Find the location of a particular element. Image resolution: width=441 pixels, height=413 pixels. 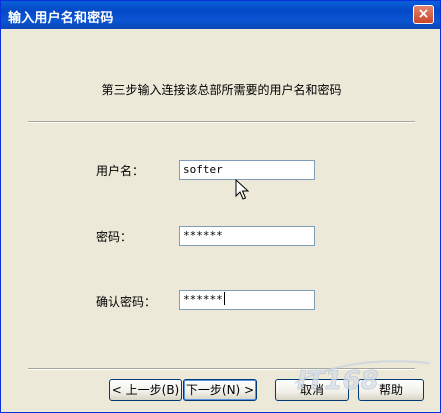

text-caret is located at coordinates (224, 298).